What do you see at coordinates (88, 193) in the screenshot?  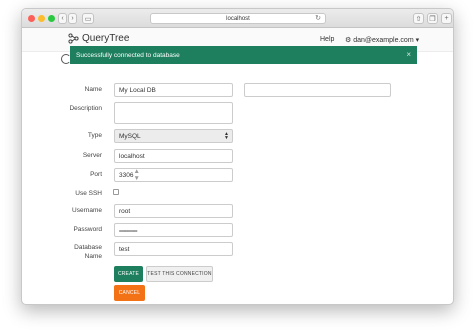 I see `use-ssh-label: Use SSH` at bounding box center [88, 193].